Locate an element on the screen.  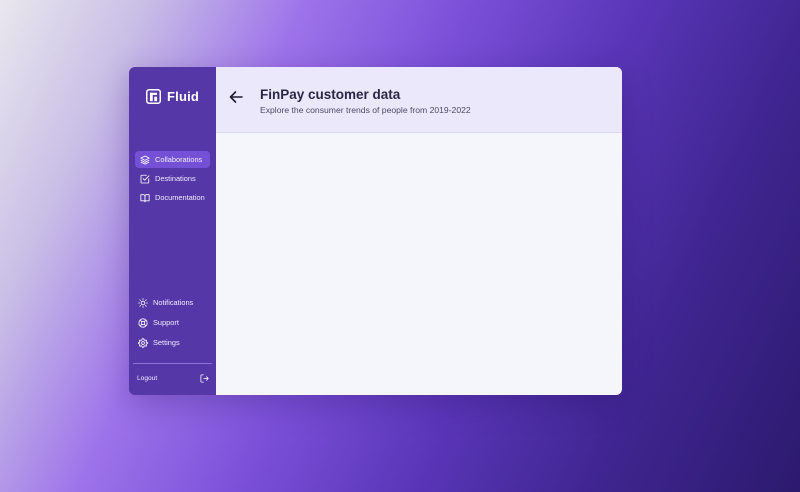
sidebar-item-settings: Settings is located at coordinates (172, 342).